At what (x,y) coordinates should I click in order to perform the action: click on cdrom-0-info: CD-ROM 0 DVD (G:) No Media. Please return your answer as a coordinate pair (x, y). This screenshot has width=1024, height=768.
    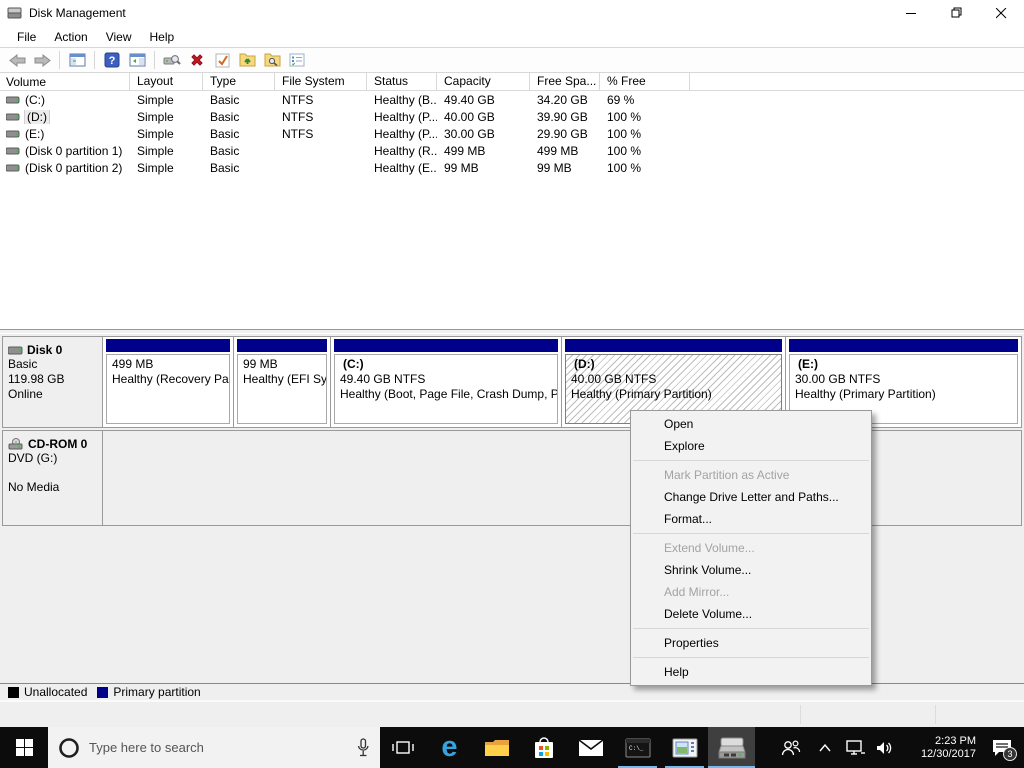
    Looking at the image, I should click on (53, 478).